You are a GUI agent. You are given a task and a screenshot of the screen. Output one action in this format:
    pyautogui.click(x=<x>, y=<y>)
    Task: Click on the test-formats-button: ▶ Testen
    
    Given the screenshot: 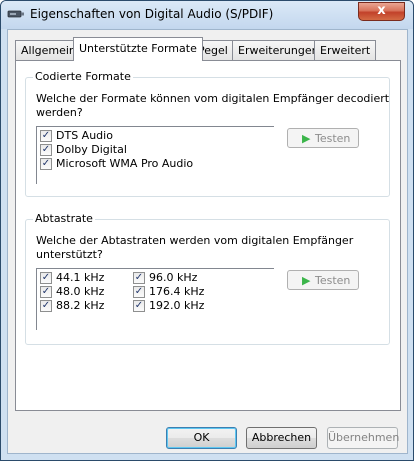 What is the action you would take?
    pyautogui.click(x=323, y=138)
    